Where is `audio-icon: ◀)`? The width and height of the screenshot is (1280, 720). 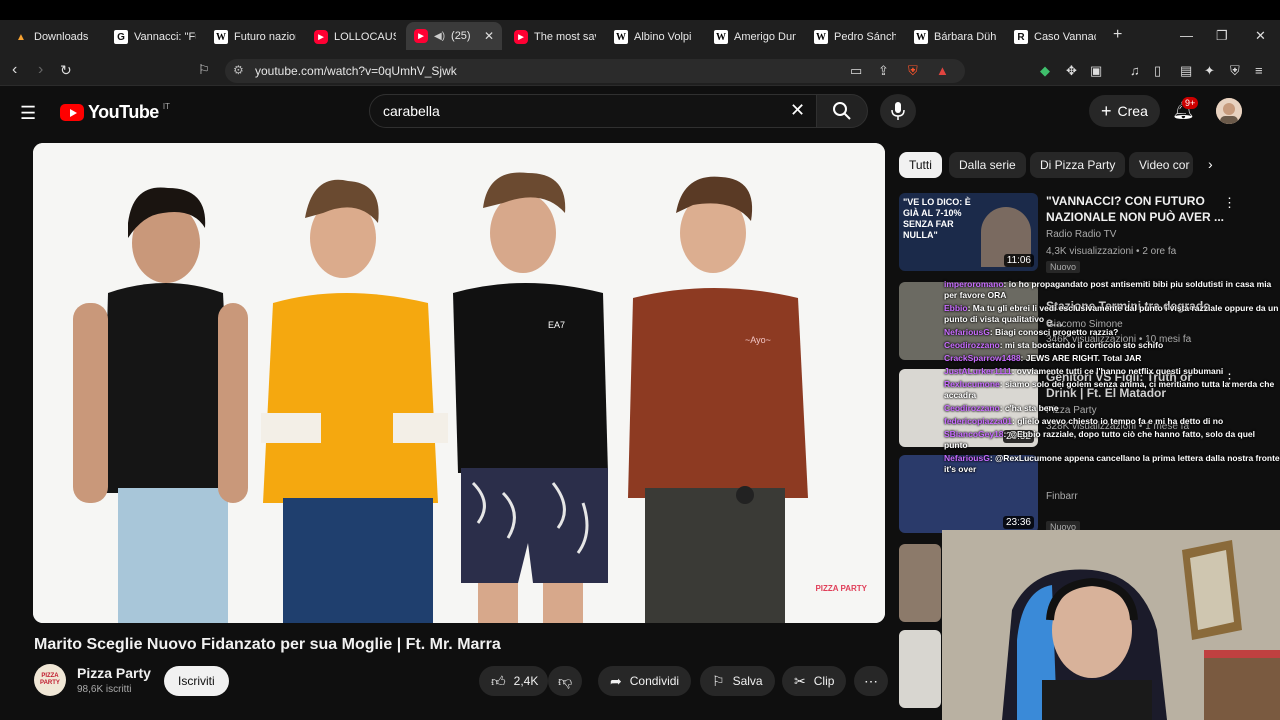 audio-icon: ◀) is located at coordinates (439, 36).